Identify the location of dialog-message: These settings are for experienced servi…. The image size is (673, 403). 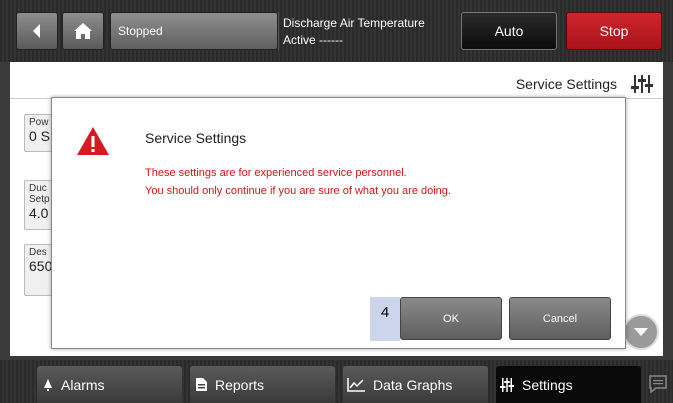
(298, 182).